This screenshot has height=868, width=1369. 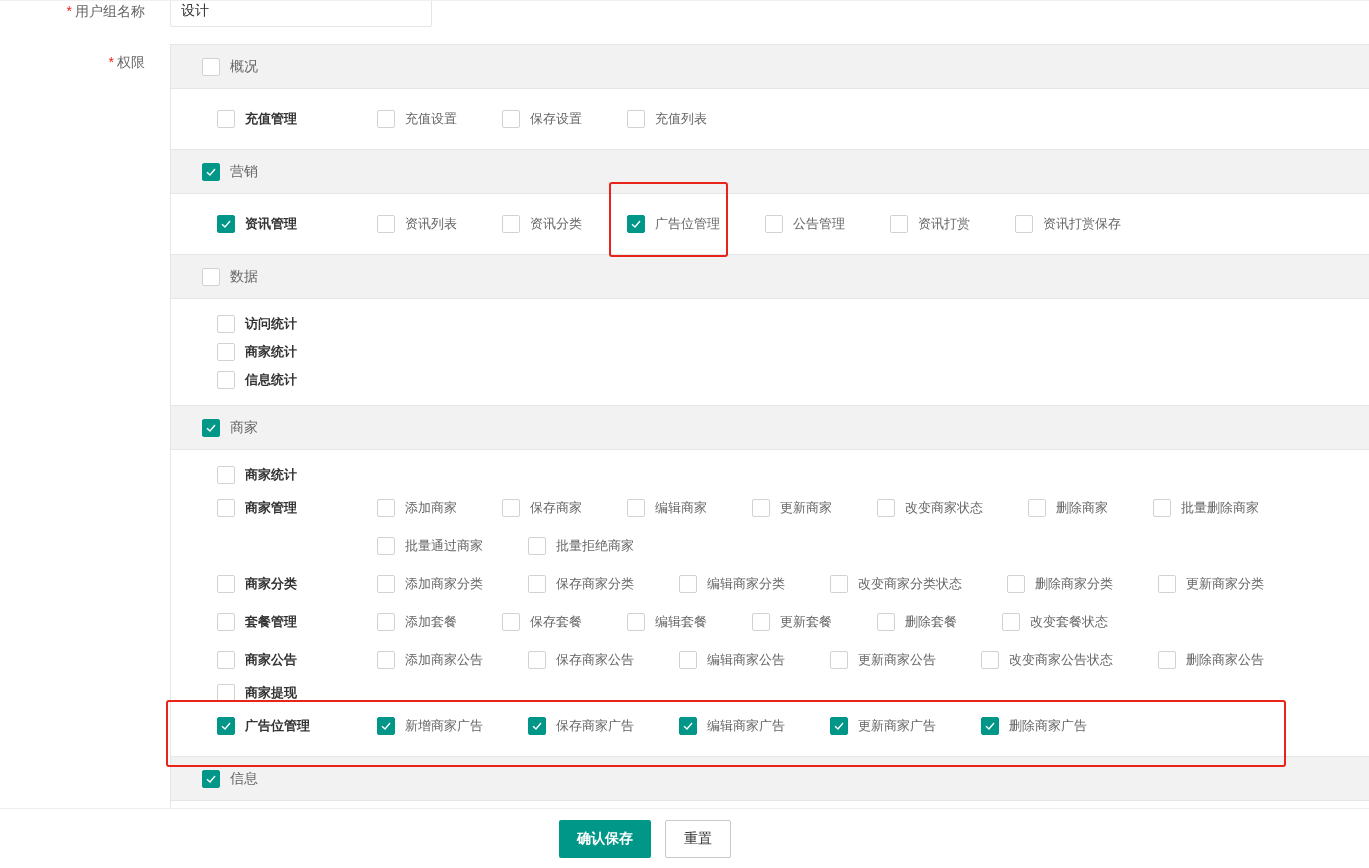 What do you see at coordinates (1082, 224) in the screenshot?
I see `permission-label: 资讯打赏保存` at bounding box center [1082, 224].